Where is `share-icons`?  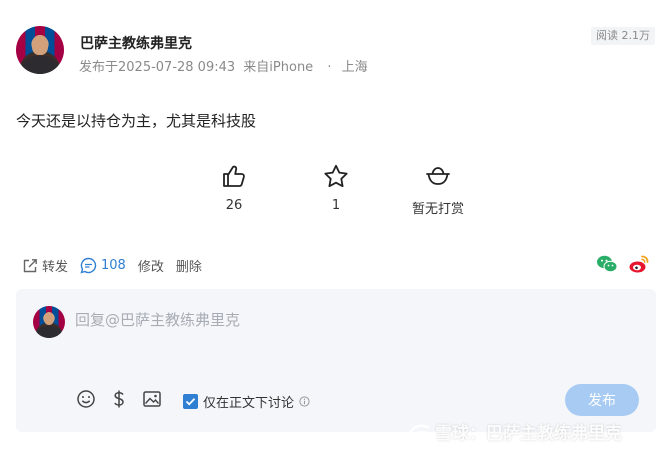 share-icons is located at coordinates (628, 264).